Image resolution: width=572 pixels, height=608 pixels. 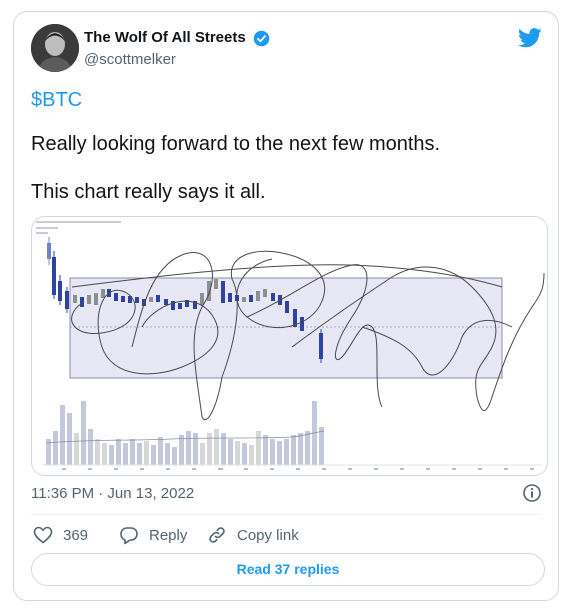 What do you see at coordinates (55, 48) in the screenshot?
I see `avatar` at bounding box center [55, 48].